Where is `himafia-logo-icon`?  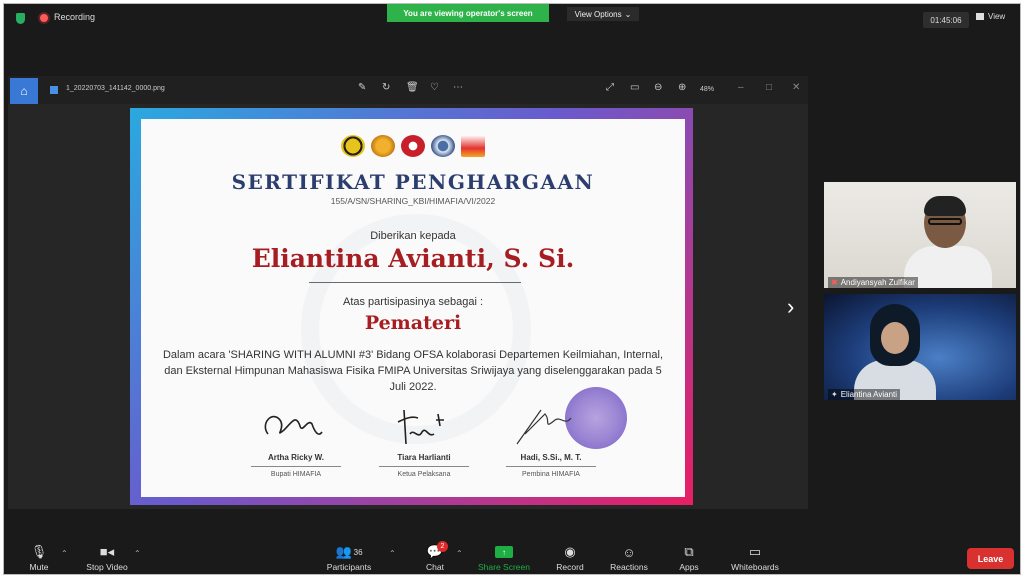 himafia-logo-icon is located at coordinates (413, 146).